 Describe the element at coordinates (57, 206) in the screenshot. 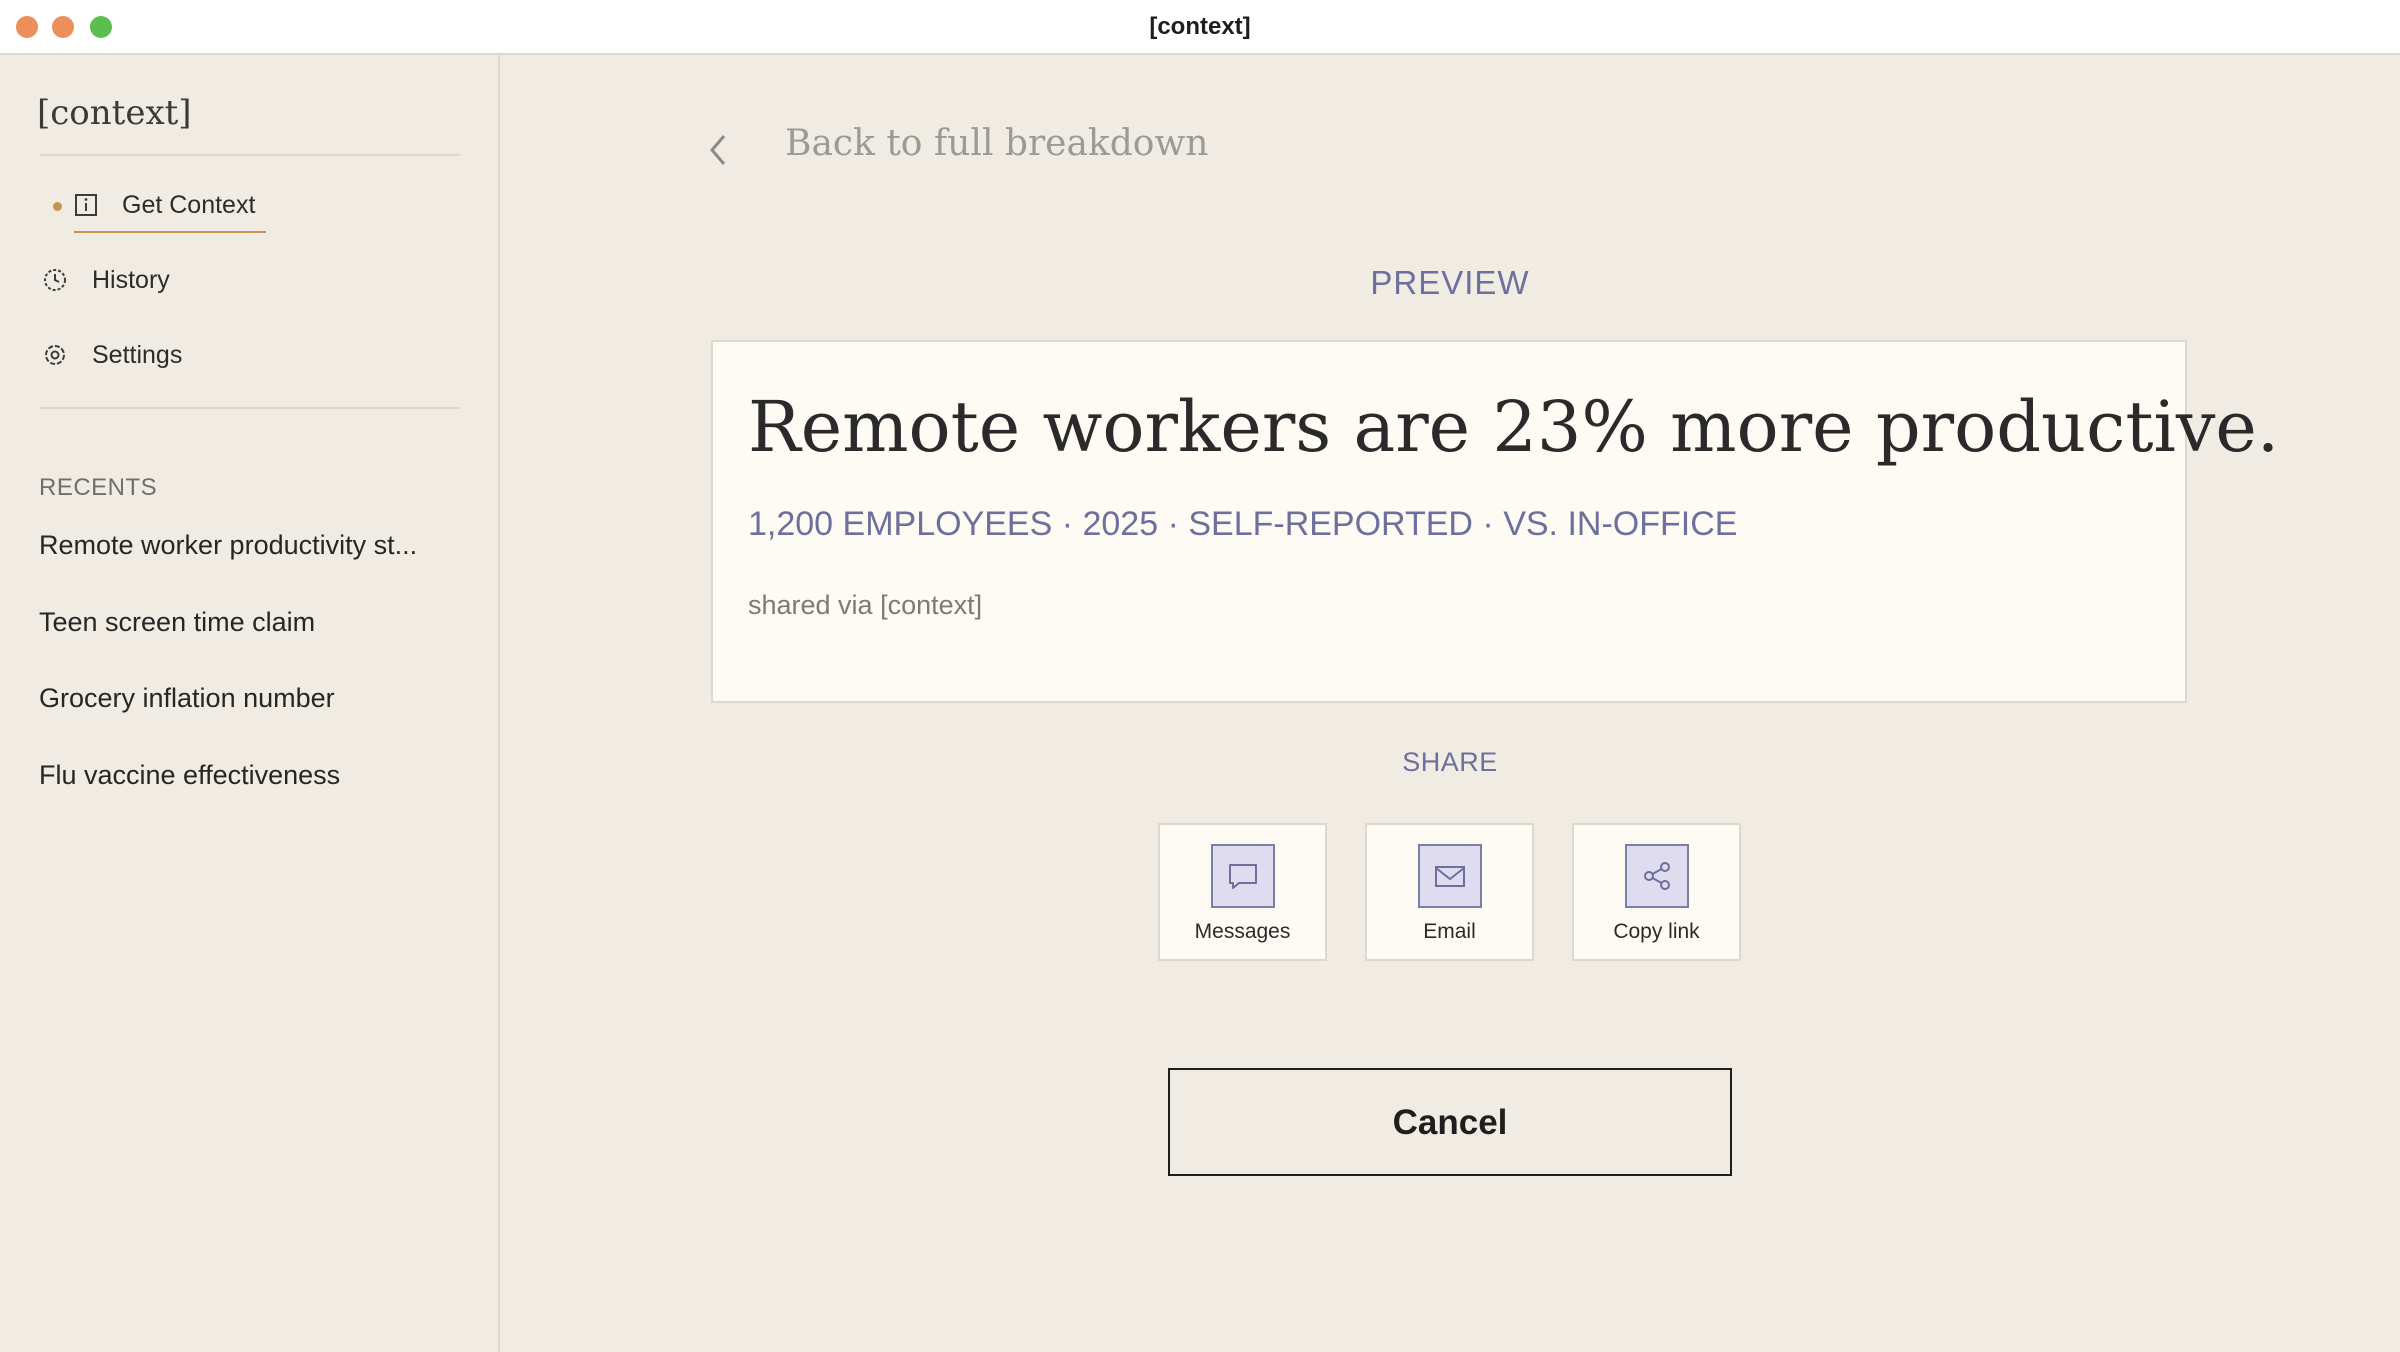

I see `active-indicator-dot` at that location.